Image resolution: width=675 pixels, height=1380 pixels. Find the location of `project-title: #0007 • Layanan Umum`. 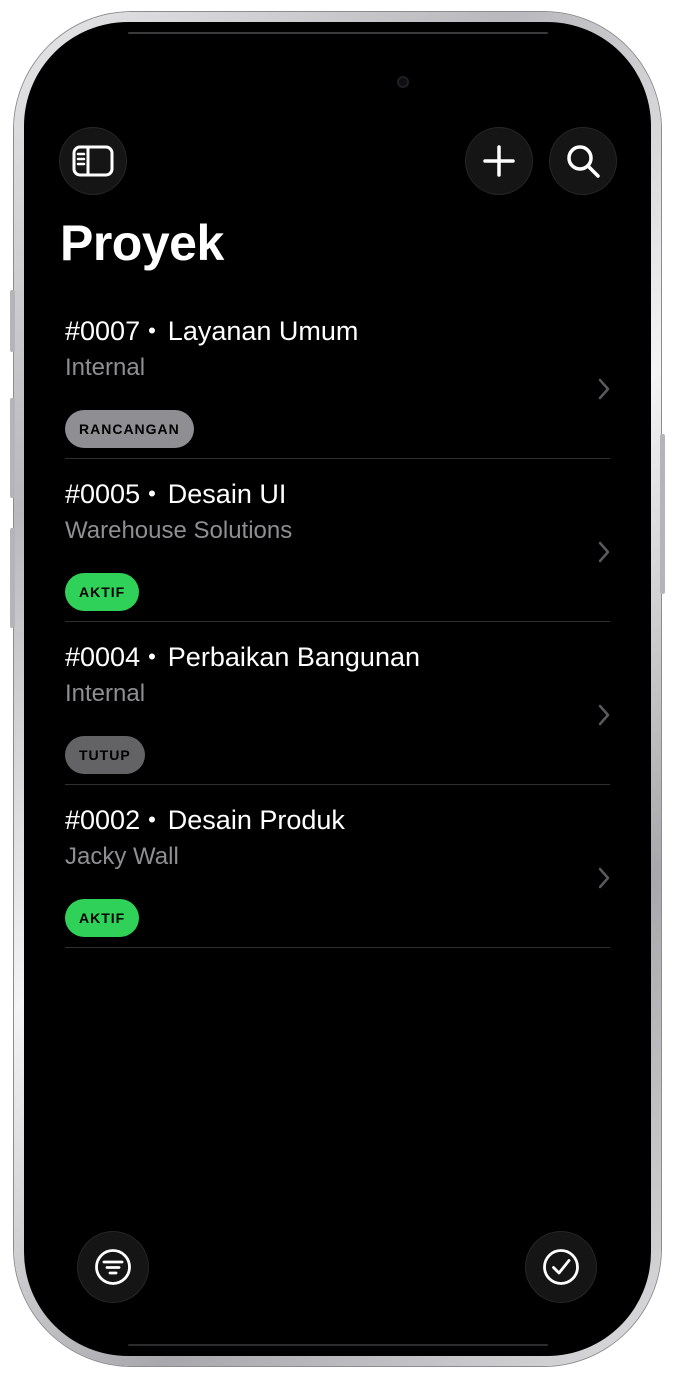

project-title: #0007 • Layanan Umum is located at coordinates (211, 331).